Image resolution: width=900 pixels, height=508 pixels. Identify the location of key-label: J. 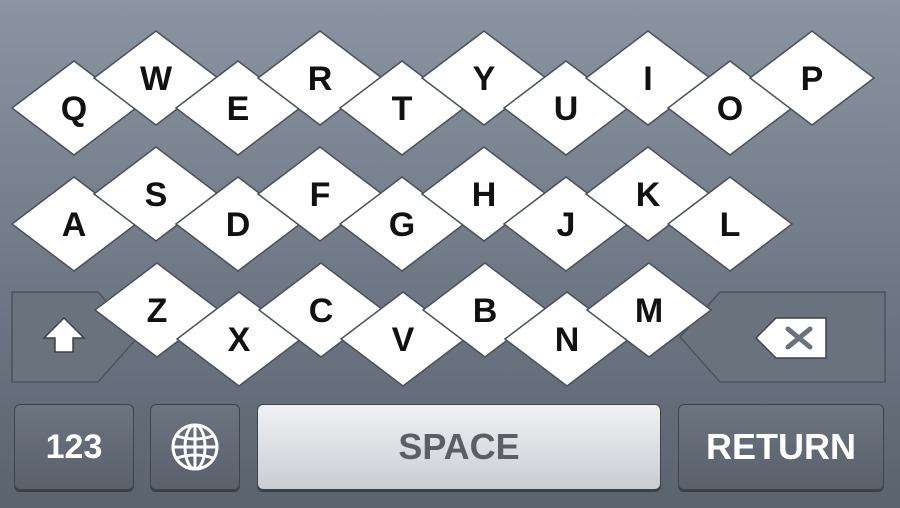
(566, 225).